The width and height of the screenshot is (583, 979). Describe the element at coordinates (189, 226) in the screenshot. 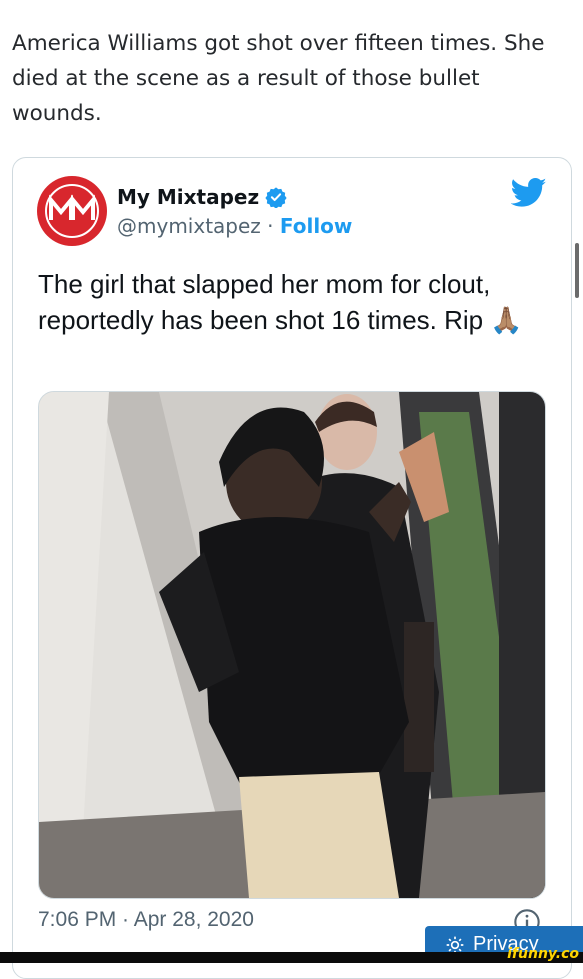

I see `author-handle: @mymixtapez` at that location.